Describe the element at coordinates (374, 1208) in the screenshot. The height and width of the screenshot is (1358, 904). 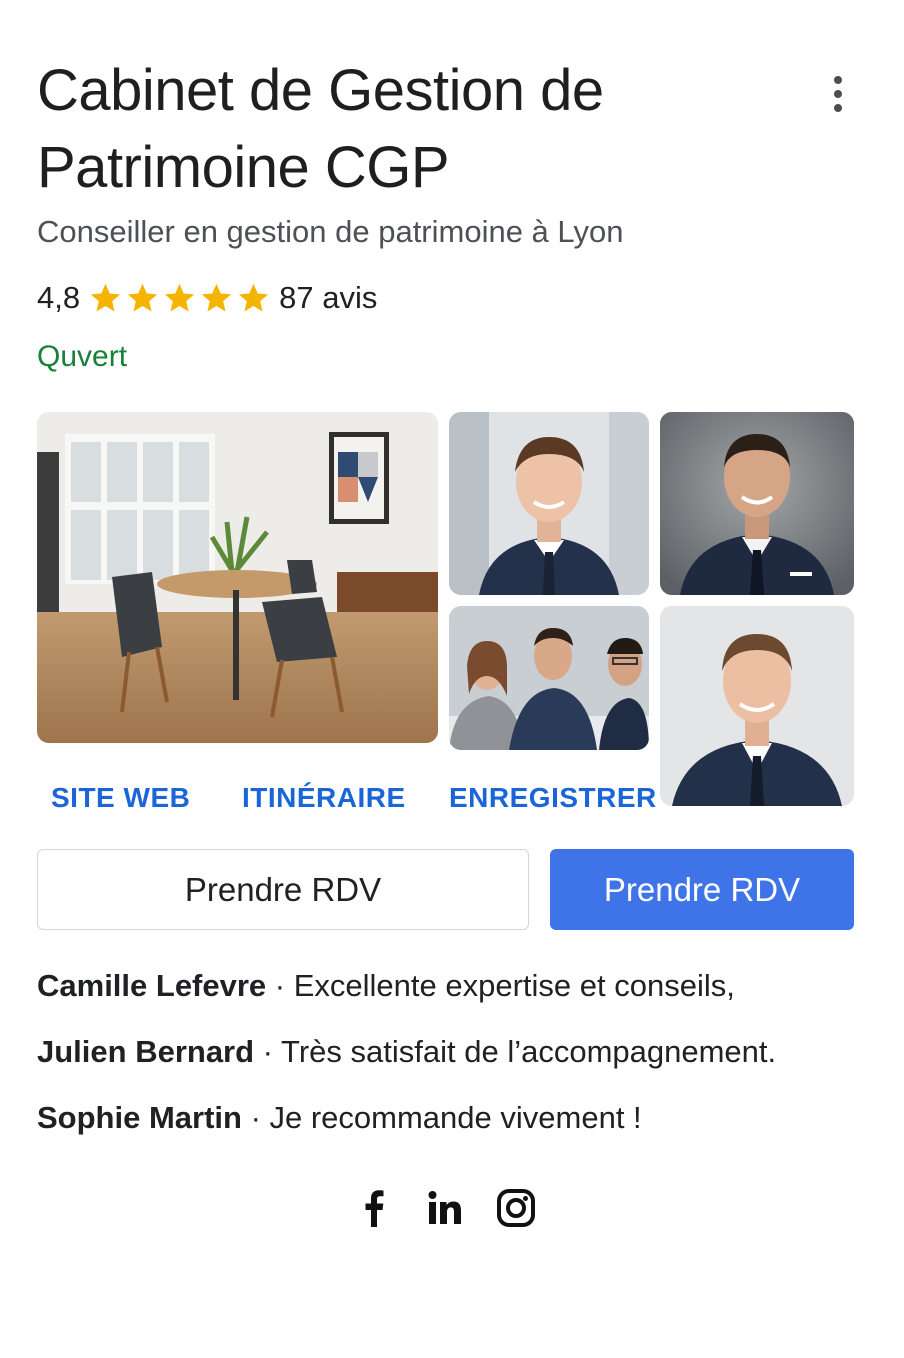
I see `facebook-icon` at that location.